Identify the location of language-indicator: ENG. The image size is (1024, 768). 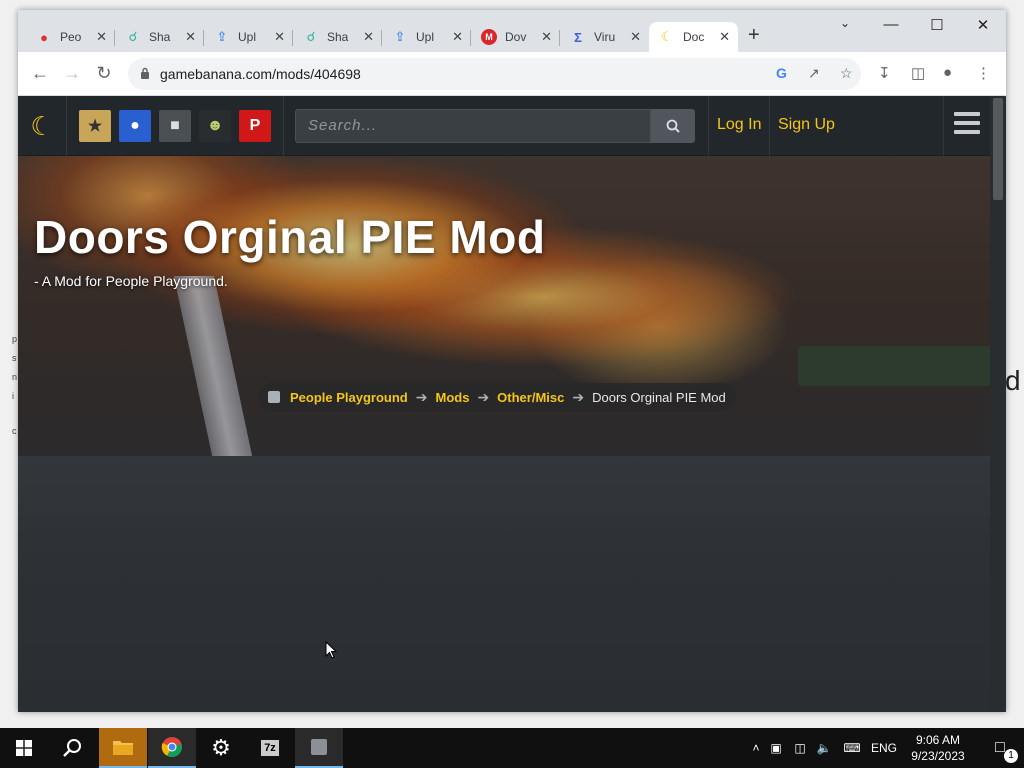
(884, 748).